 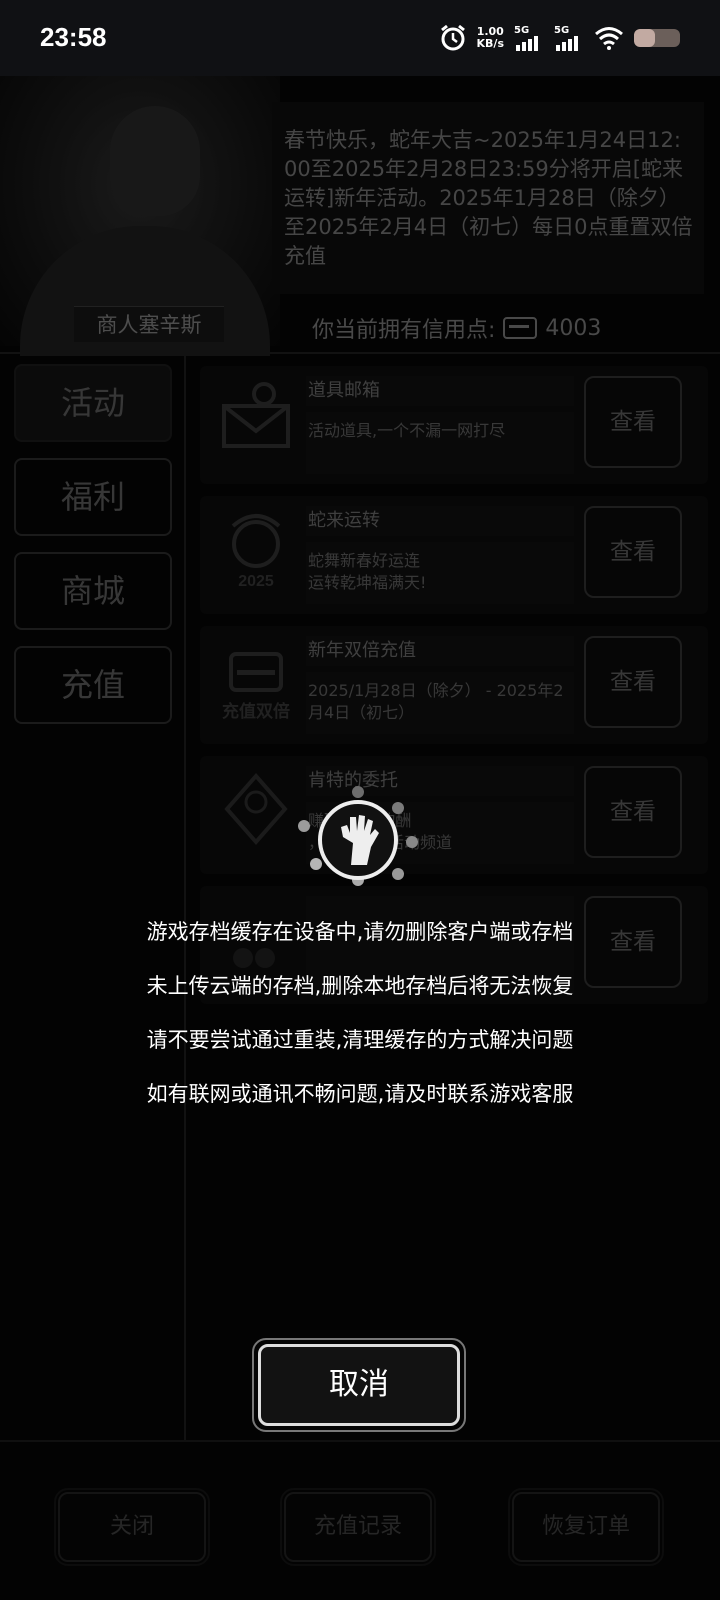 What do you see at coordinates (360, 1094) in the screenshot?
I see `notice-line: 如有联网或通讯不畅问题,请及时联系游戏客服` at bounding box center [360, 1094].